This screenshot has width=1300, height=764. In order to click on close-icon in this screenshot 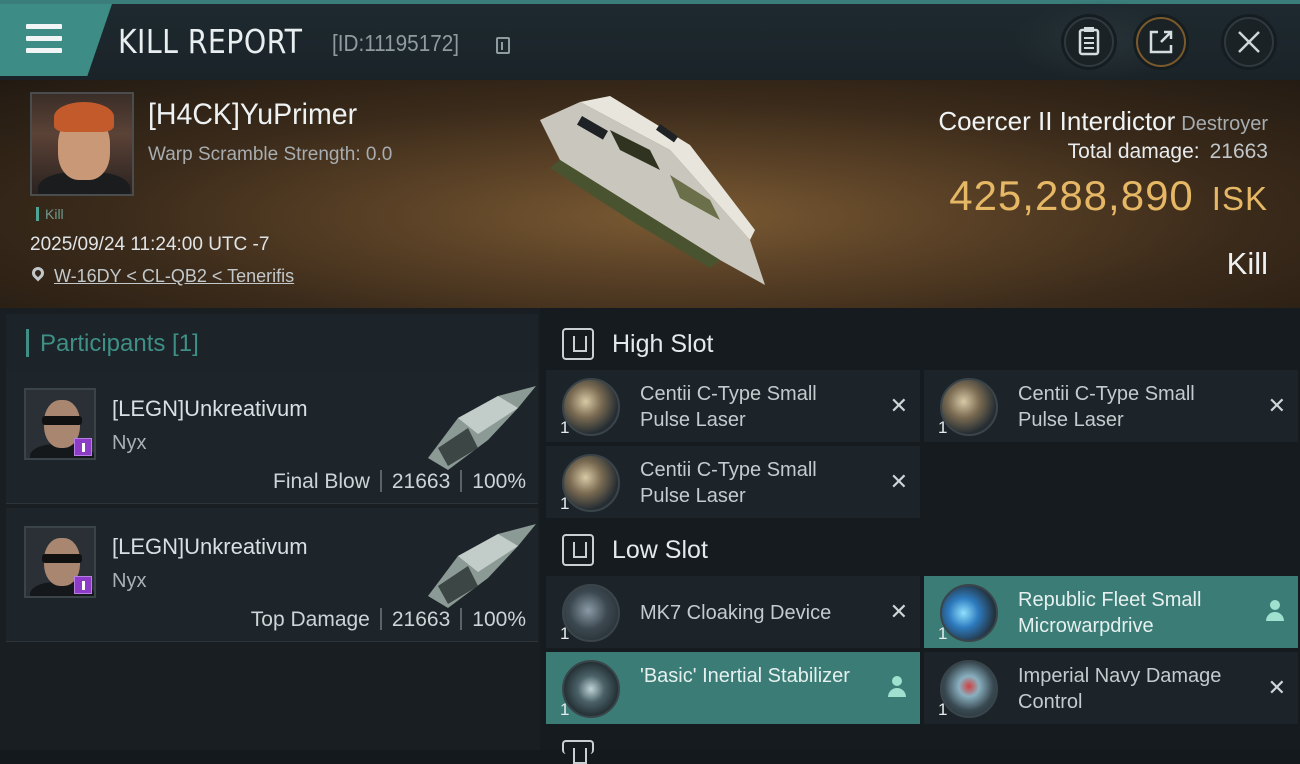, I will do `click(1249, 42)`.